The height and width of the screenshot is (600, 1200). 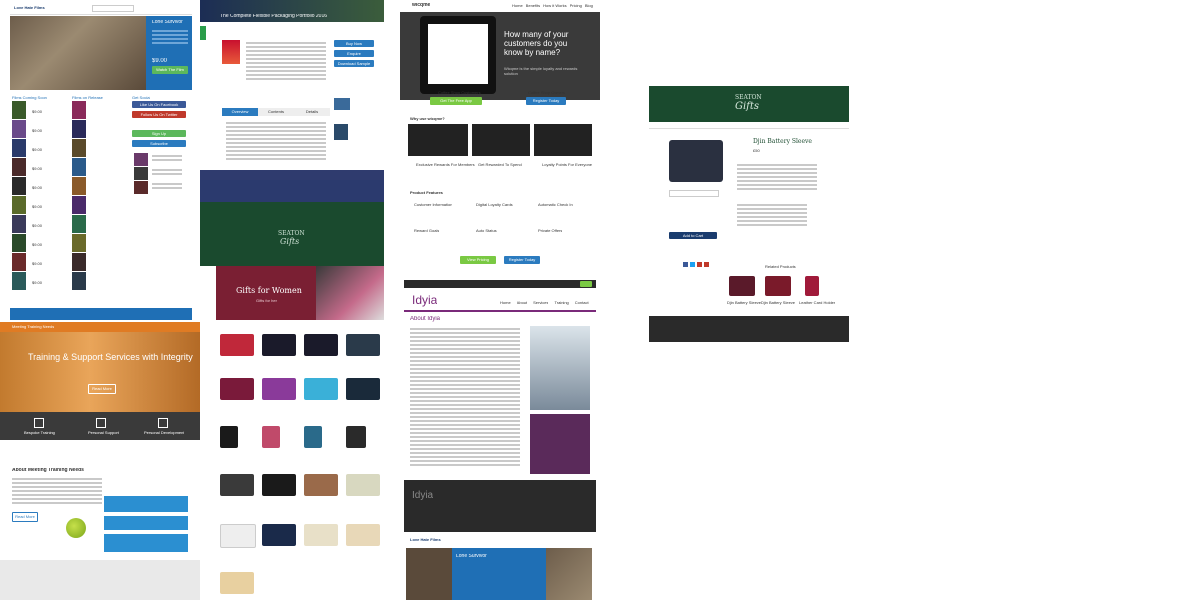 I want to click on on-release-title: Films on Release, so click(x=87, y=97).